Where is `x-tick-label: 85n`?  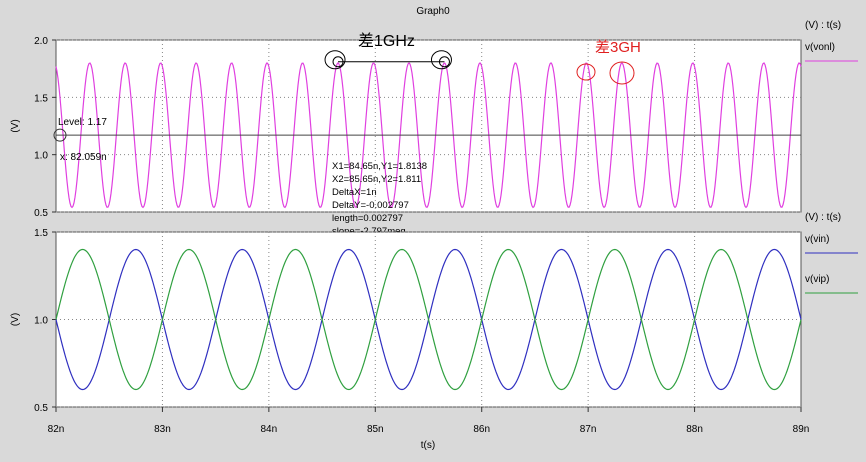 x-tick-label: 85n is located at coordinates (375, 429).